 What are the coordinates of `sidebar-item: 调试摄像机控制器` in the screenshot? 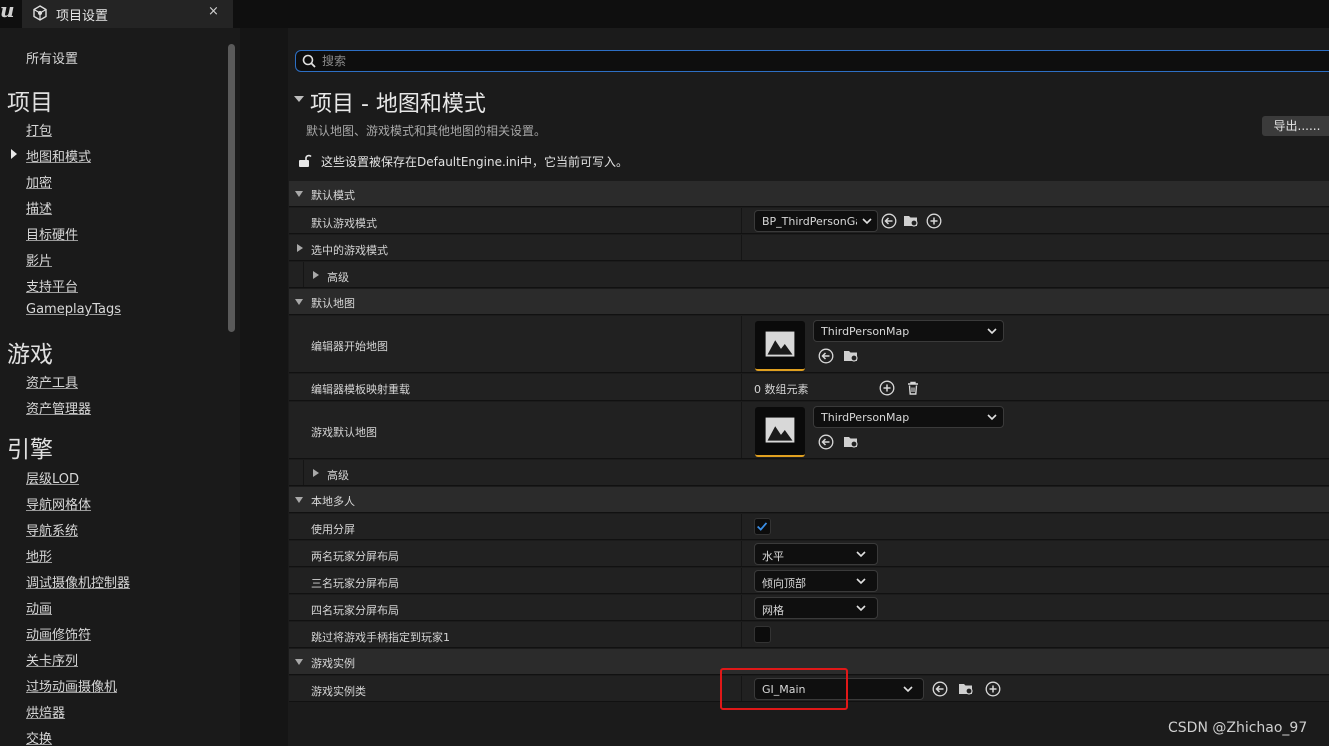 It's located at (78, 581).